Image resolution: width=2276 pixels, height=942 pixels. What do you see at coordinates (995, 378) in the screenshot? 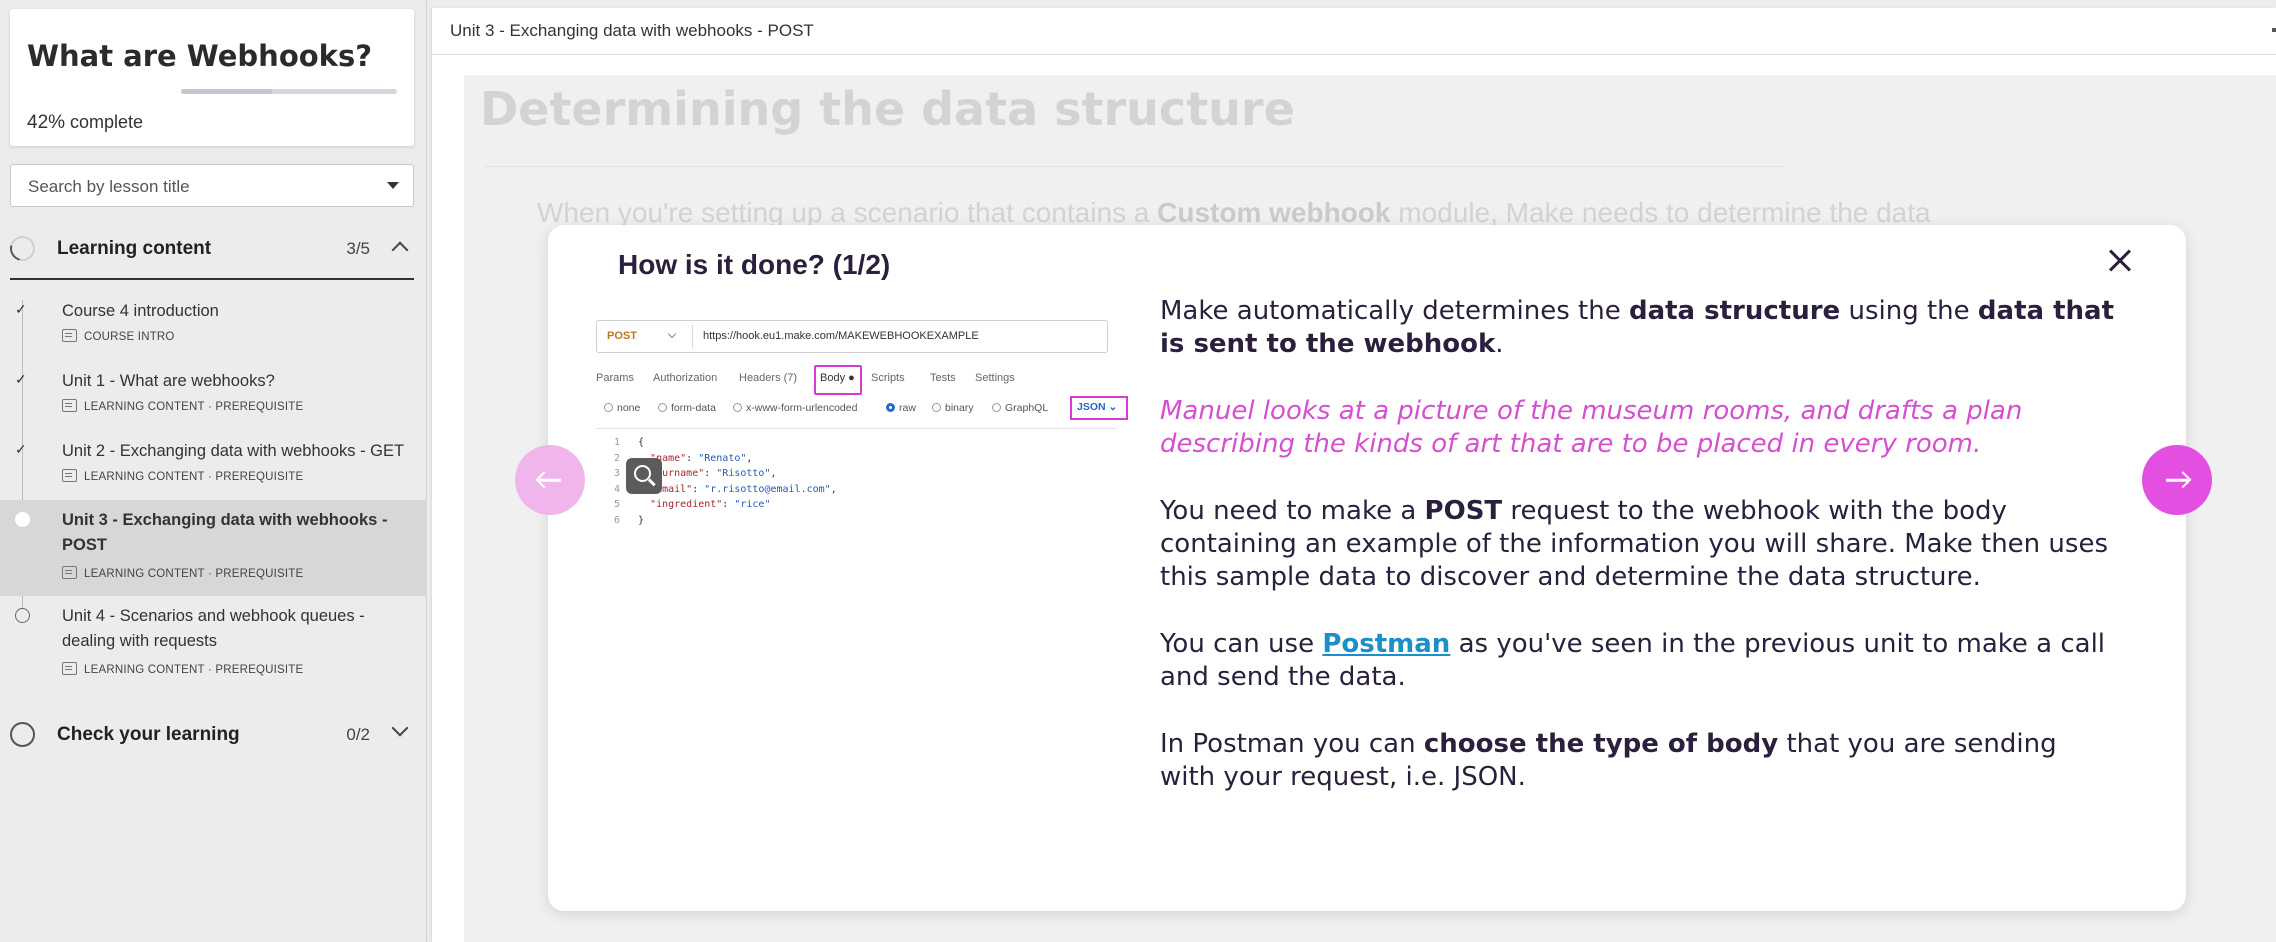
I see `postman-tab: Settings` at bounding box center [995, 378].